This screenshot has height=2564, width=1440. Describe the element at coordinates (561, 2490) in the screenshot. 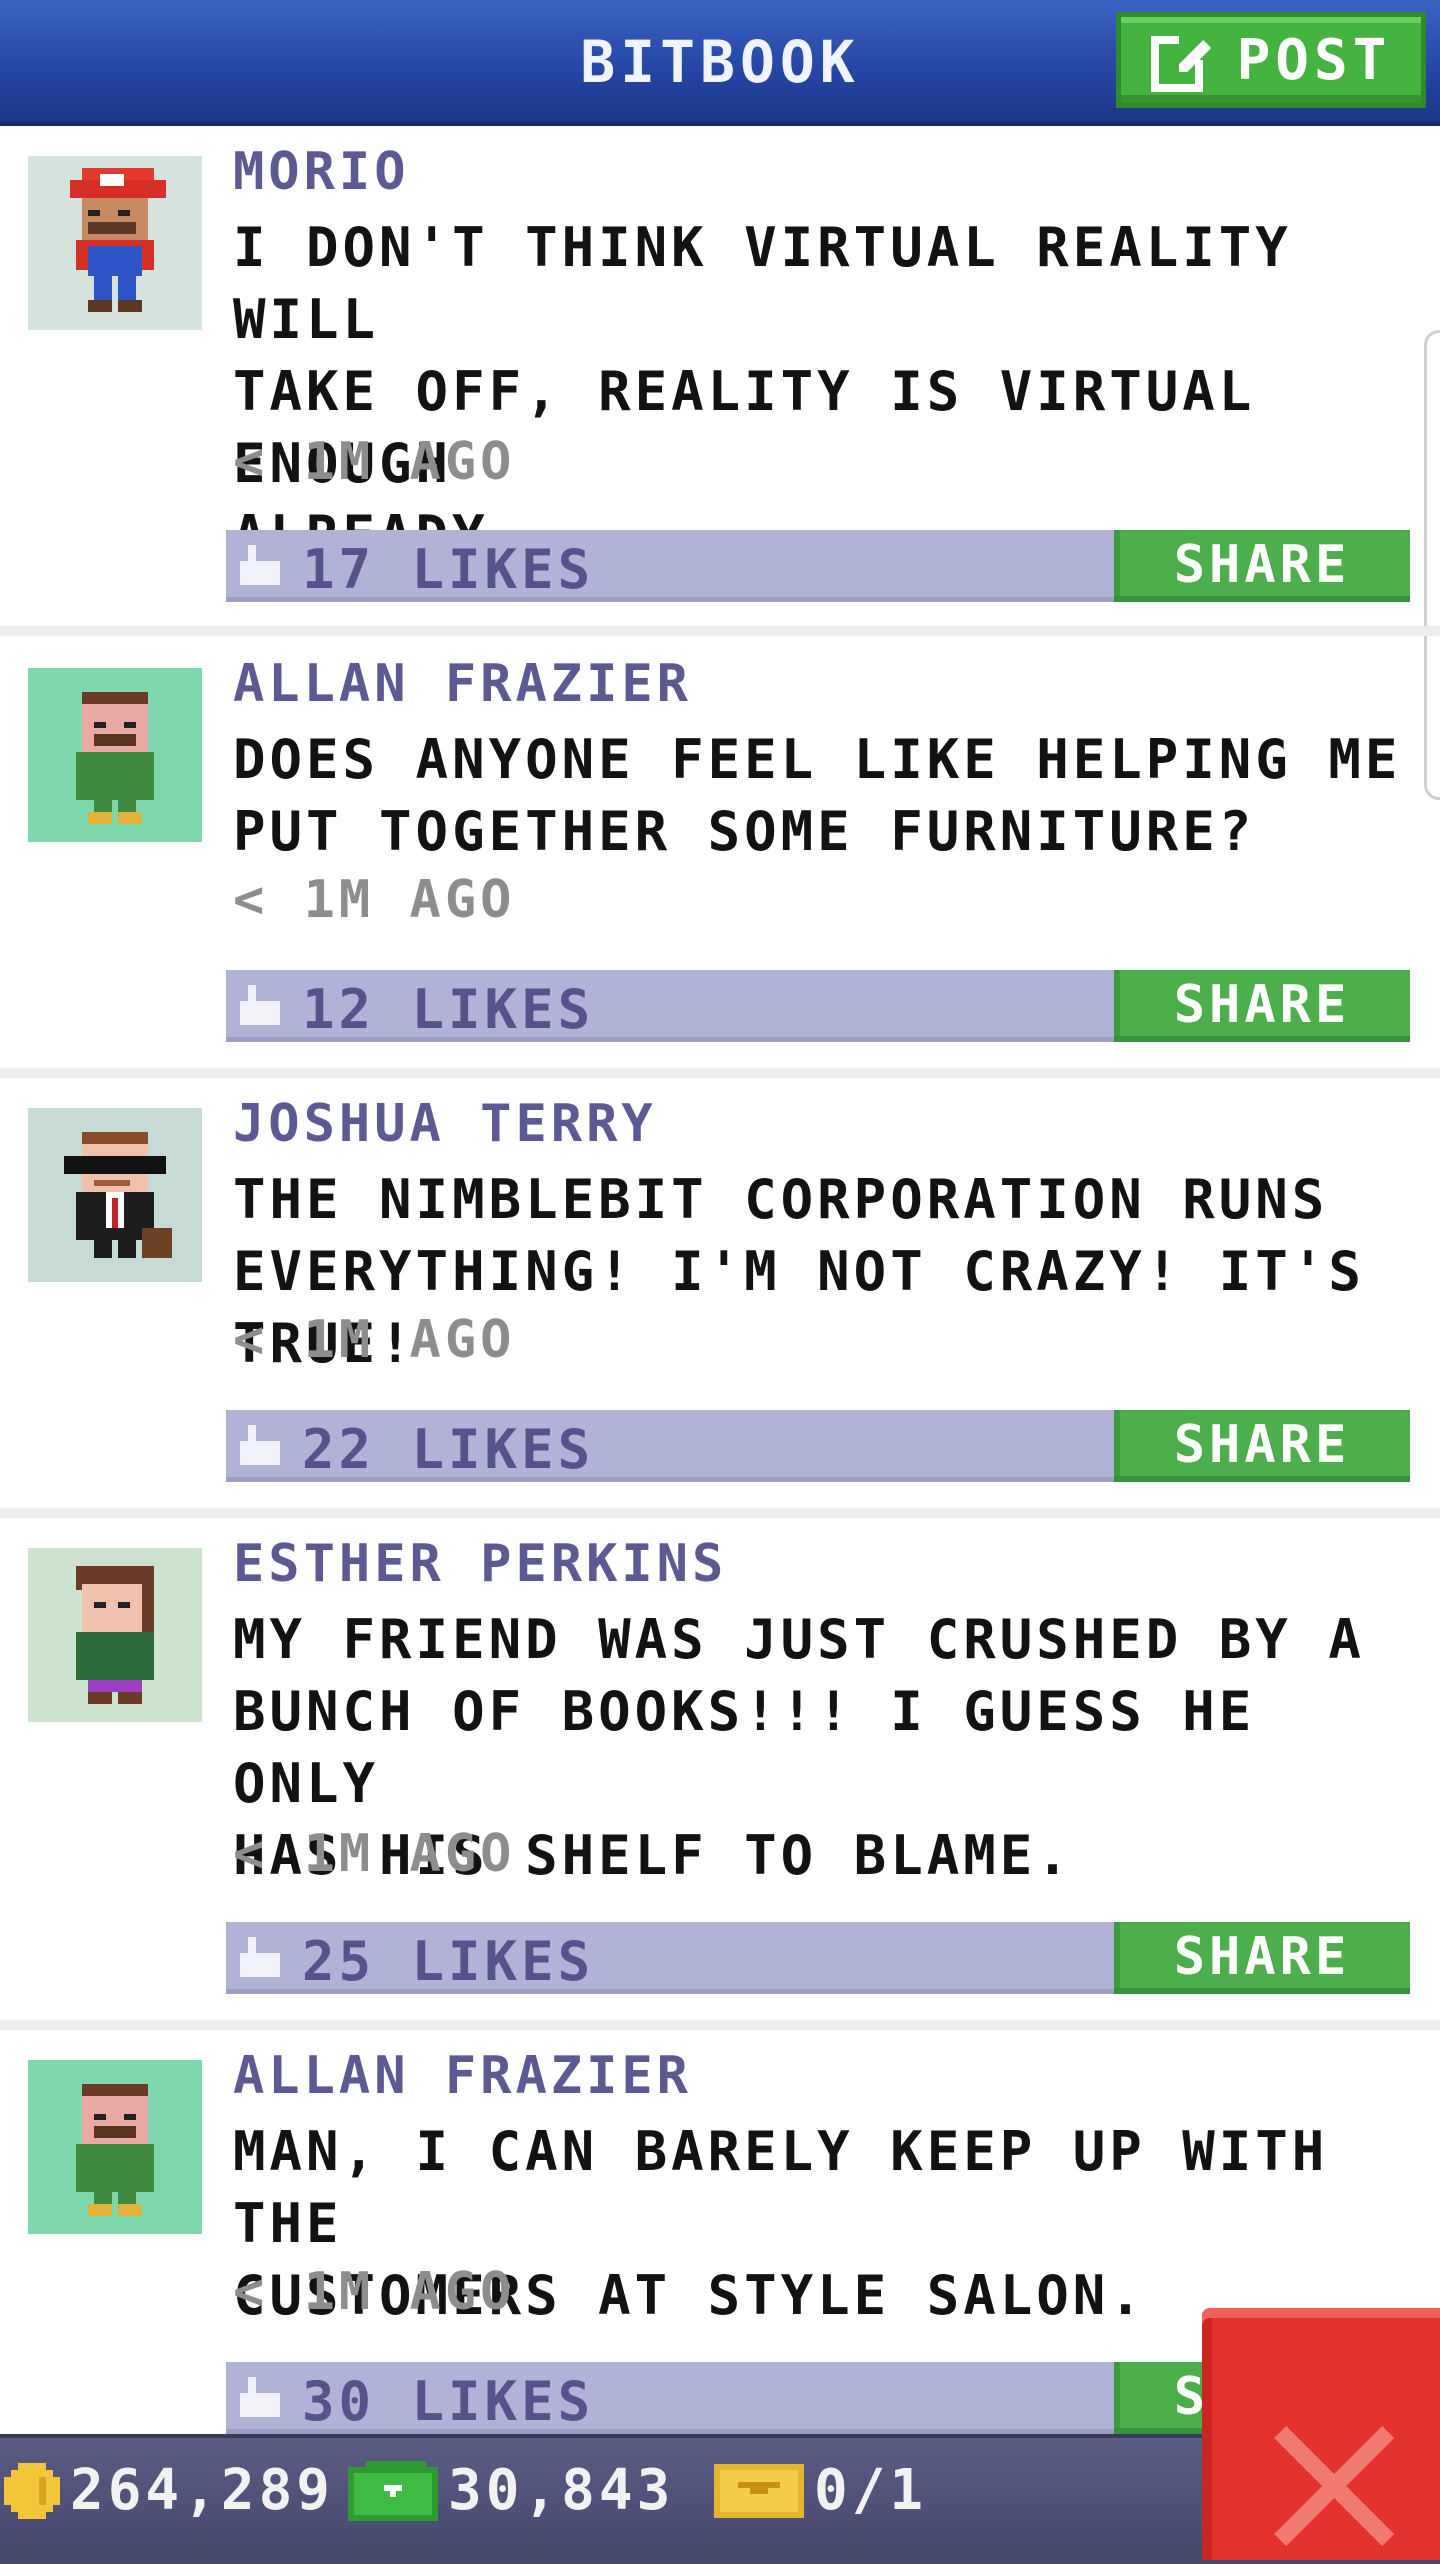

I see `bux-value: 30,843` at that location.